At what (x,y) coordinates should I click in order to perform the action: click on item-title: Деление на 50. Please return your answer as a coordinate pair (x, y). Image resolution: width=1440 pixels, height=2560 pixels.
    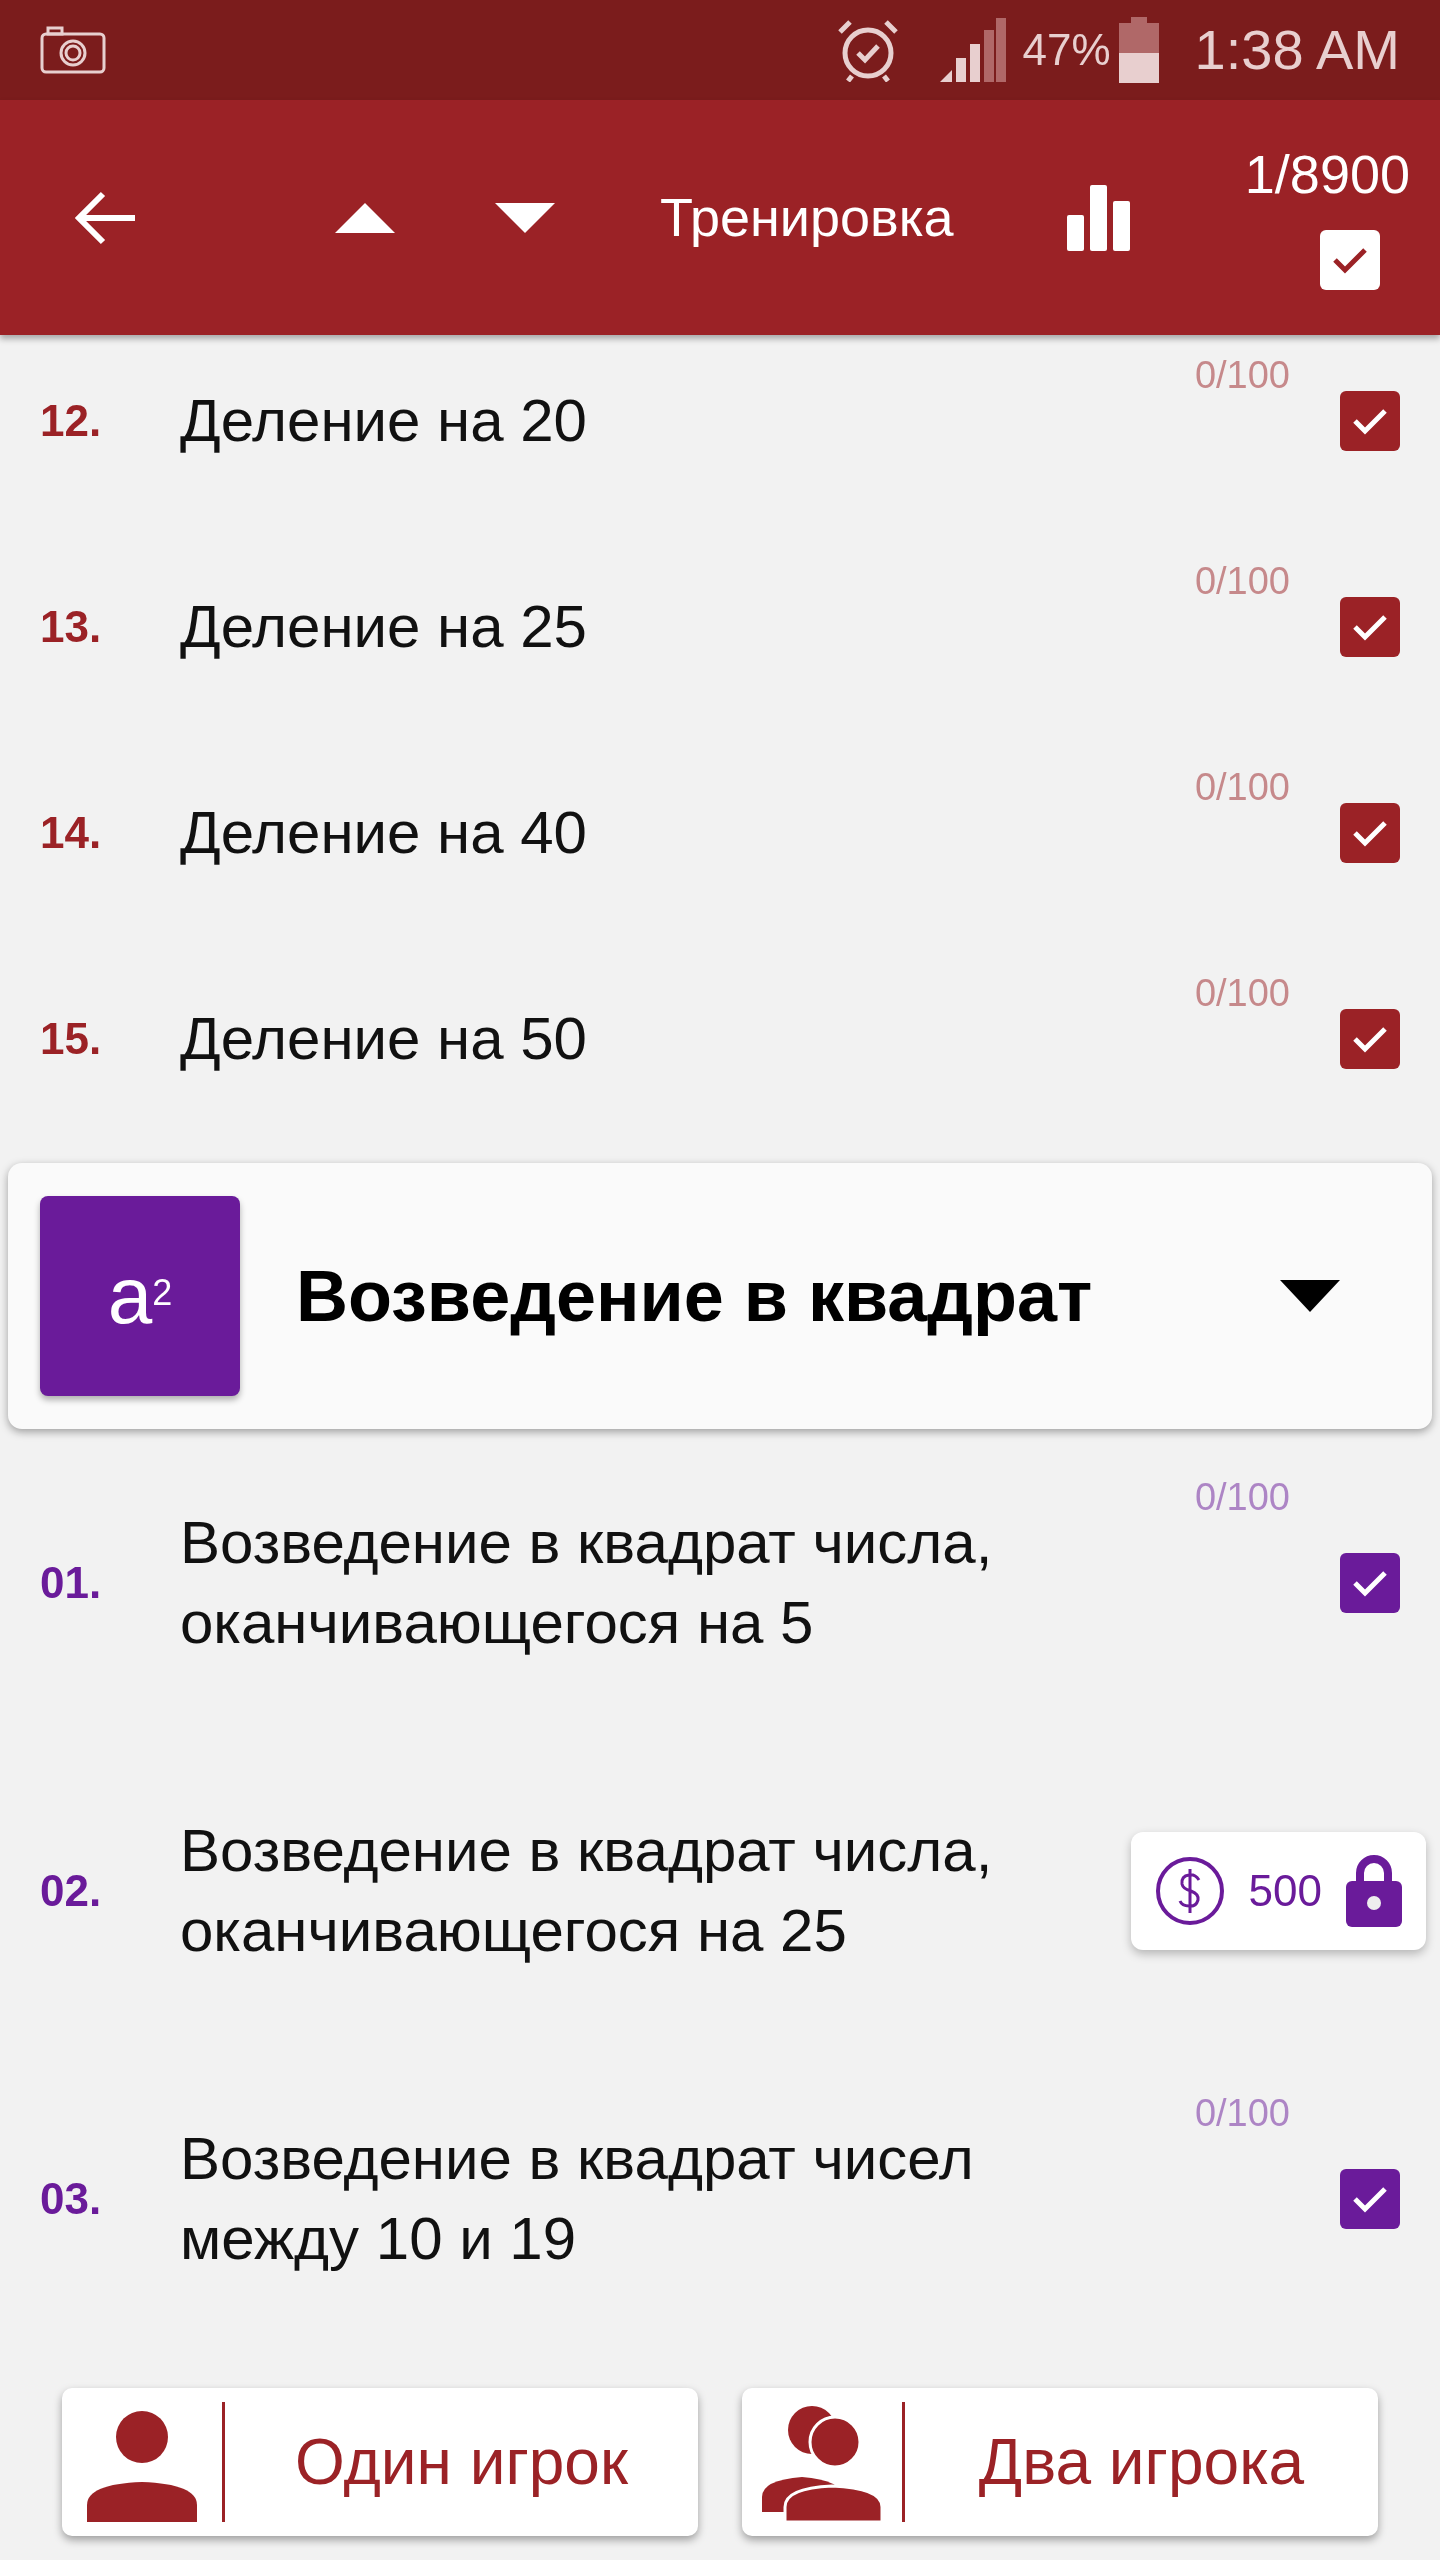
    Looking at the image, I should click on (595, 1039).